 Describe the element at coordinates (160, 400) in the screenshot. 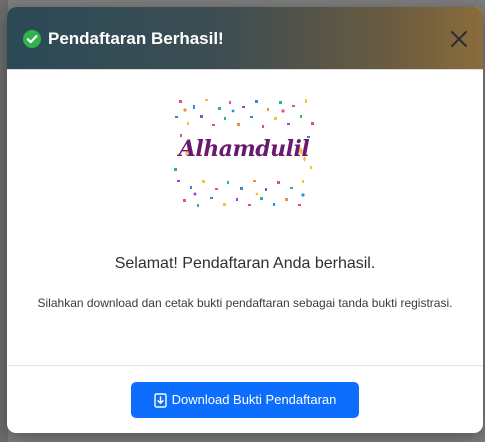

I see `download-file-icon` at that location.